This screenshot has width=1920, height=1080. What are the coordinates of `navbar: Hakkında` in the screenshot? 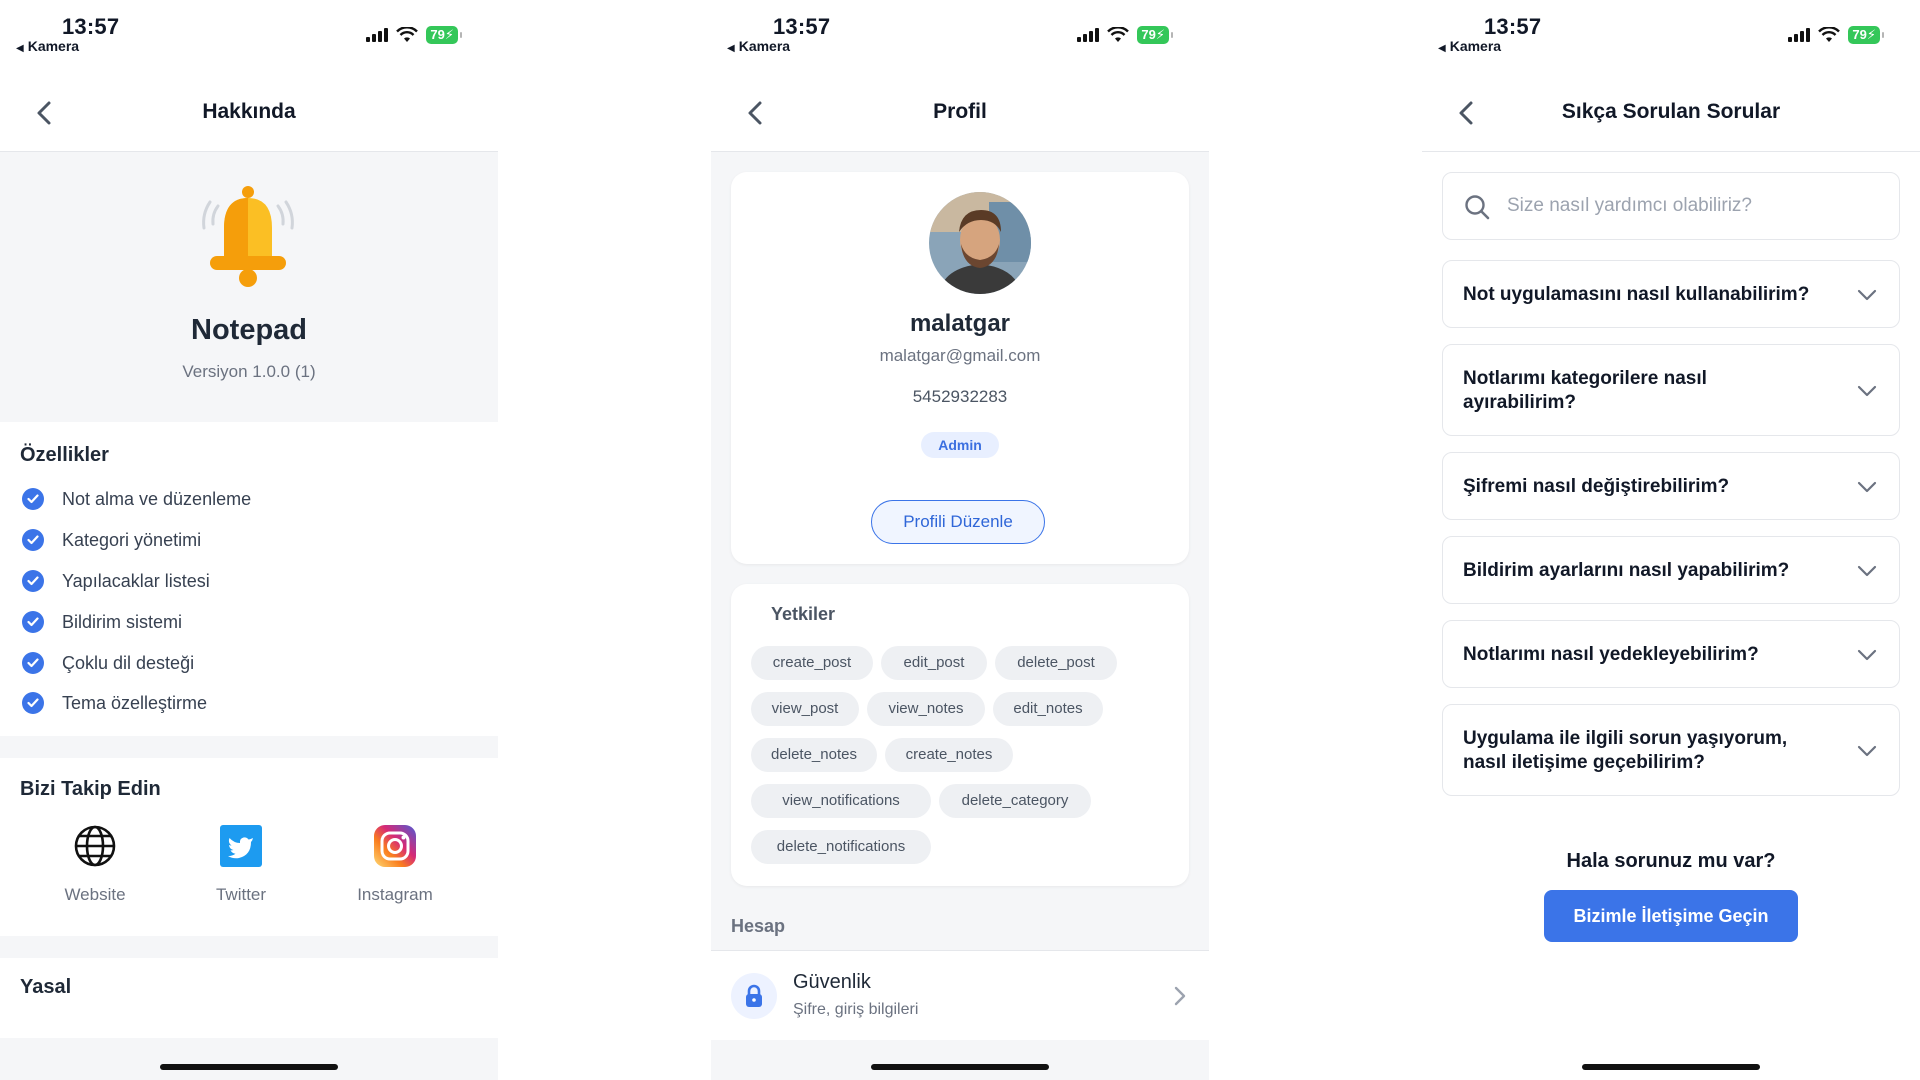 It's located at (249, 113).